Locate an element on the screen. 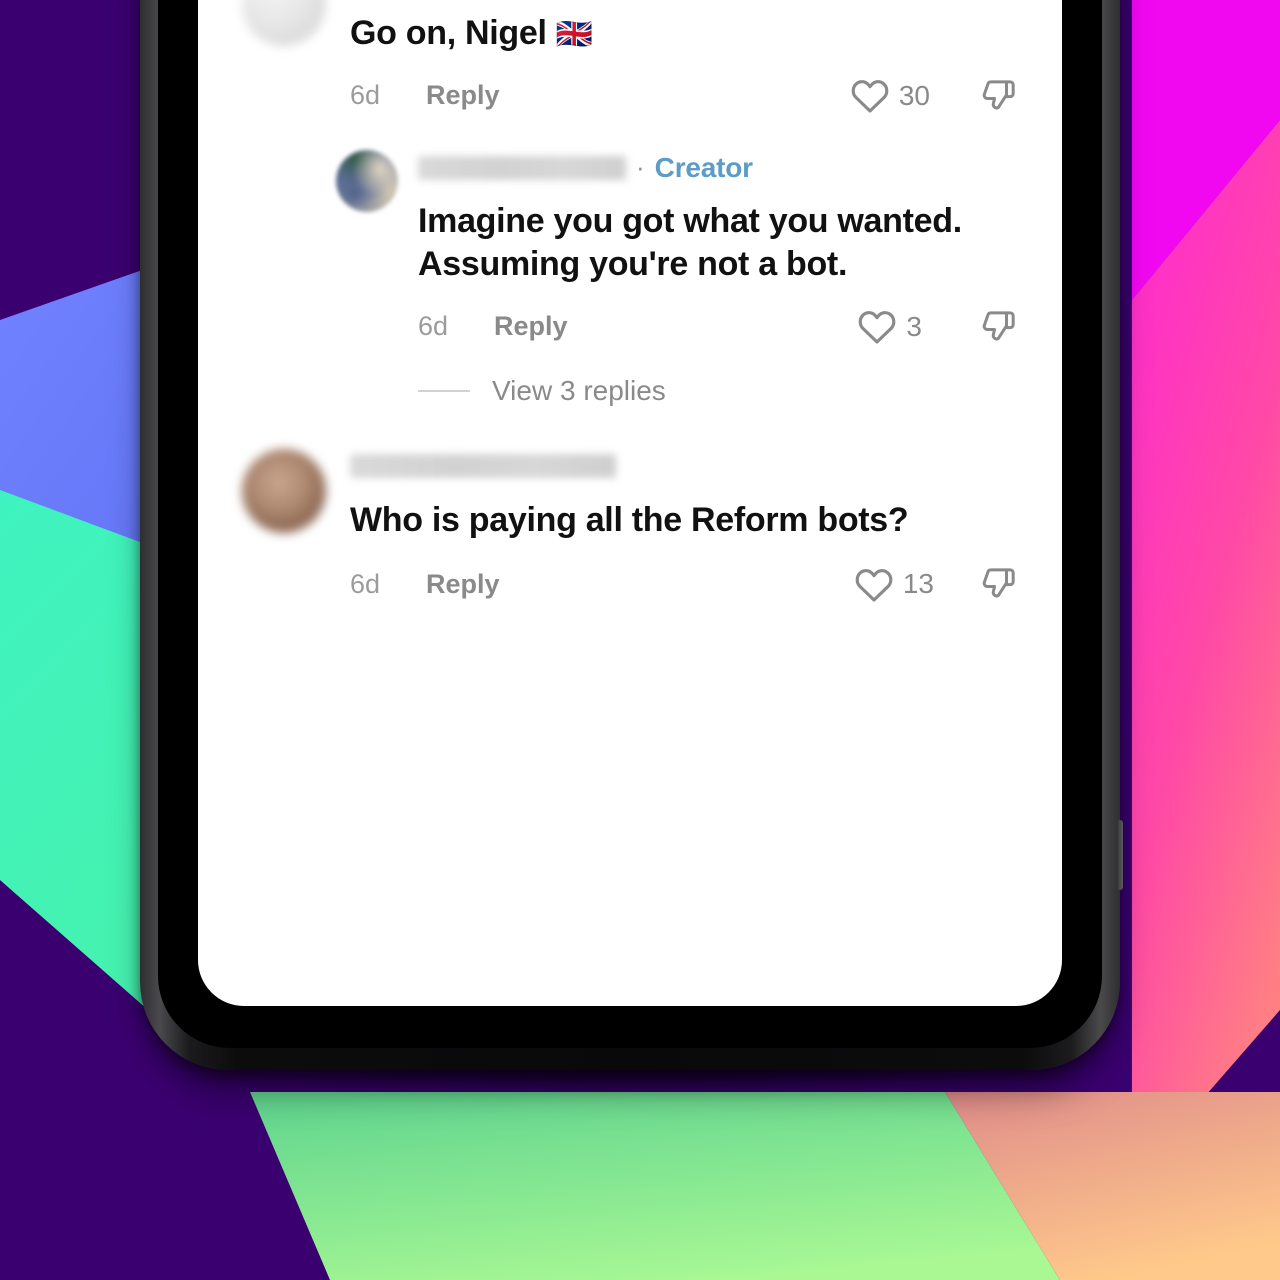  like-button: 13 is located at coordinates (894, 584).